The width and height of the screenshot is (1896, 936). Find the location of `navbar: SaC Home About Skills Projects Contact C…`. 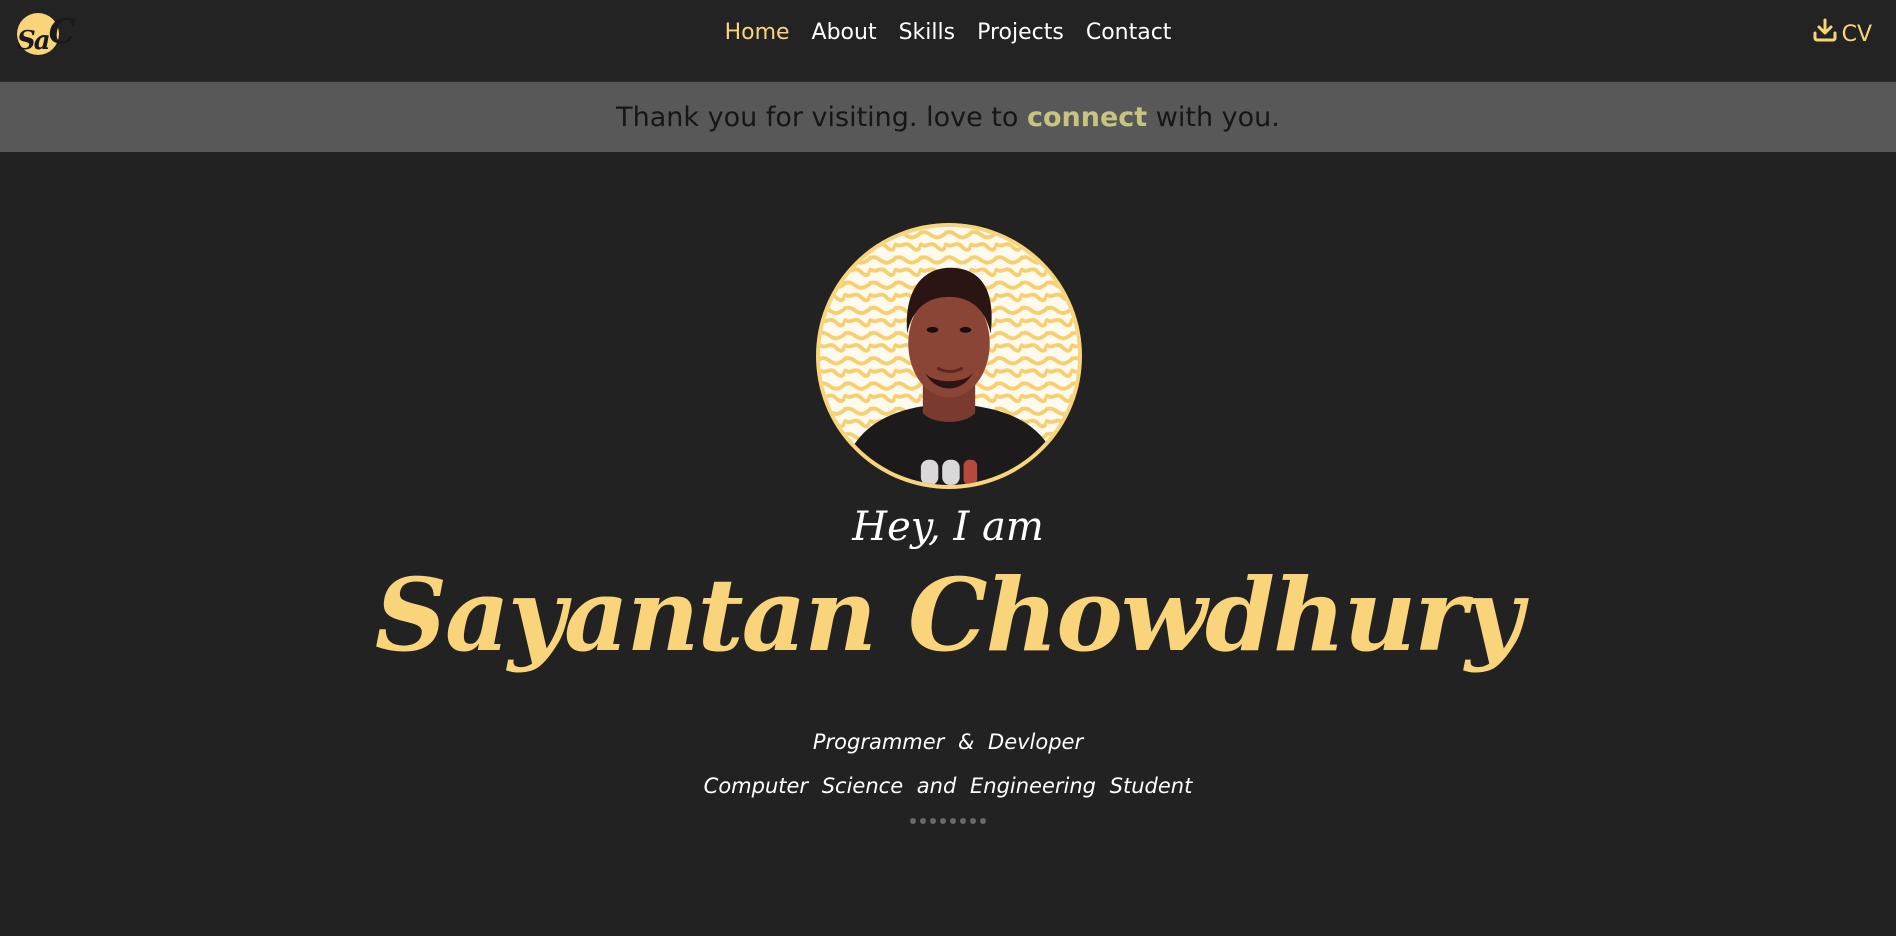

navbar: SaC Home About Skills Projects Contact C… is located at coordinates (948, 41).